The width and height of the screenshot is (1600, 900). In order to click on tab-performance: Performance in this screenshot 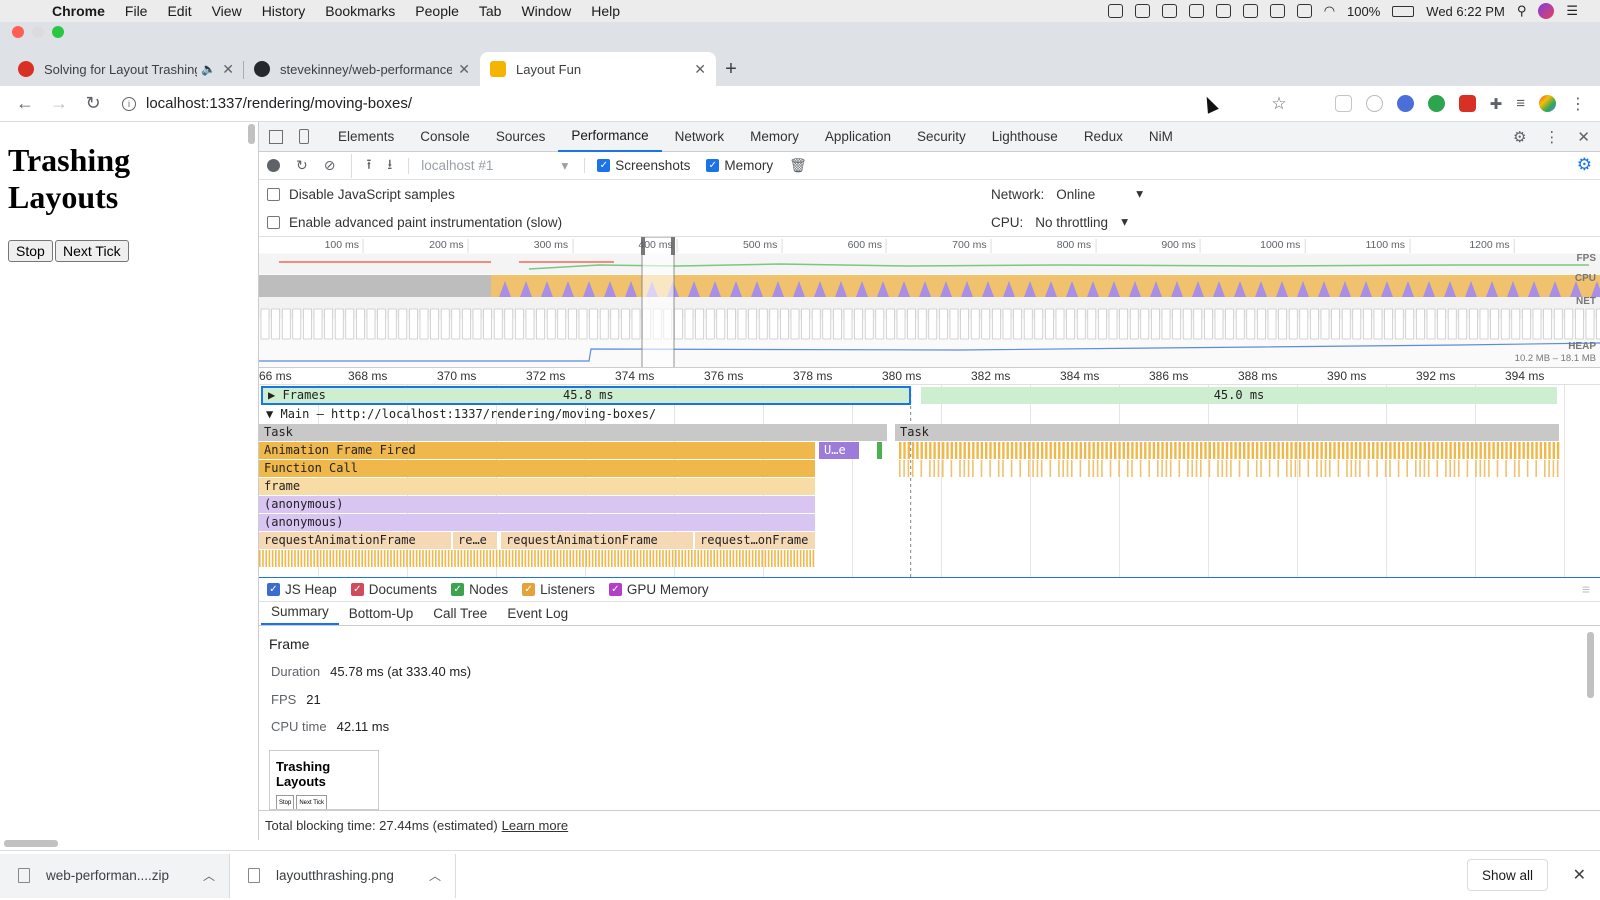, I will do `click(610, 137)`.